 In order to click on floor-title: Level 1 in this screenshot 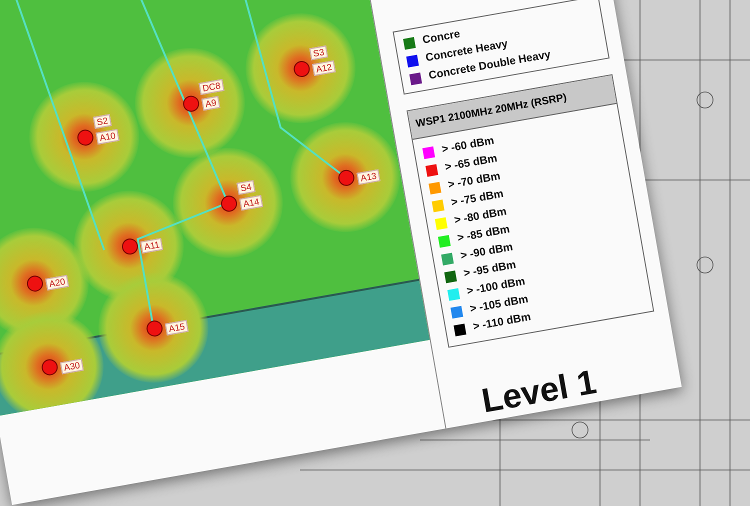, I will do `click(539, 392)`.